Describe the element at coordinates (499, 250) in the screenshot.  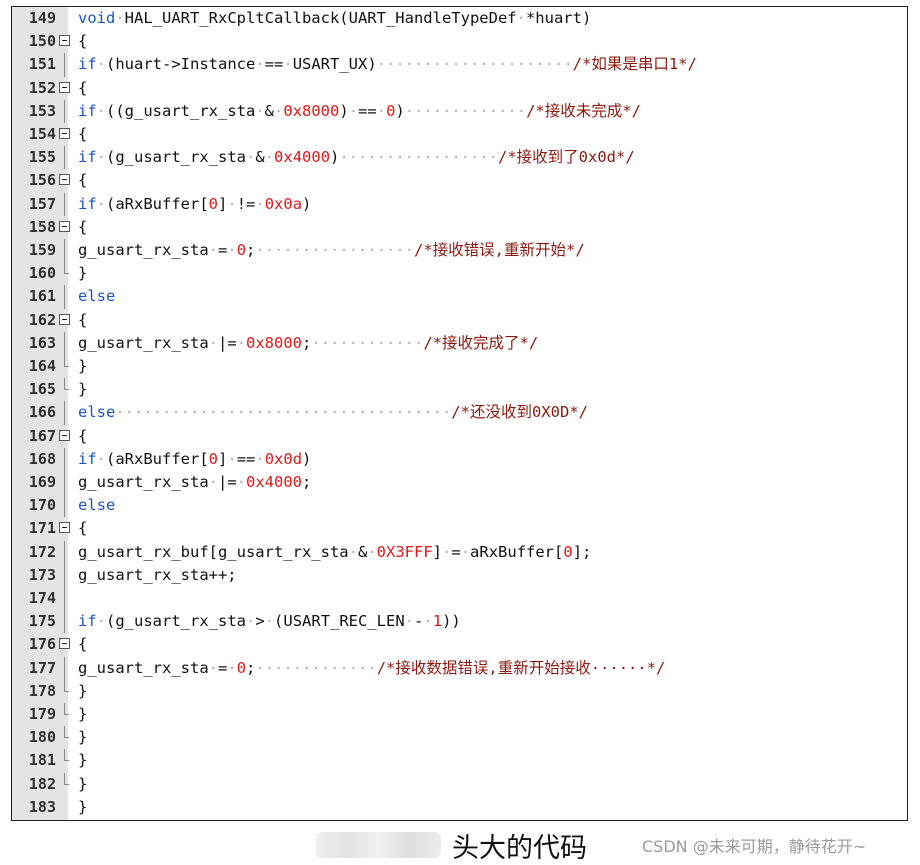
I see `code-token: /*接收错误,重新开始*/` at that location.